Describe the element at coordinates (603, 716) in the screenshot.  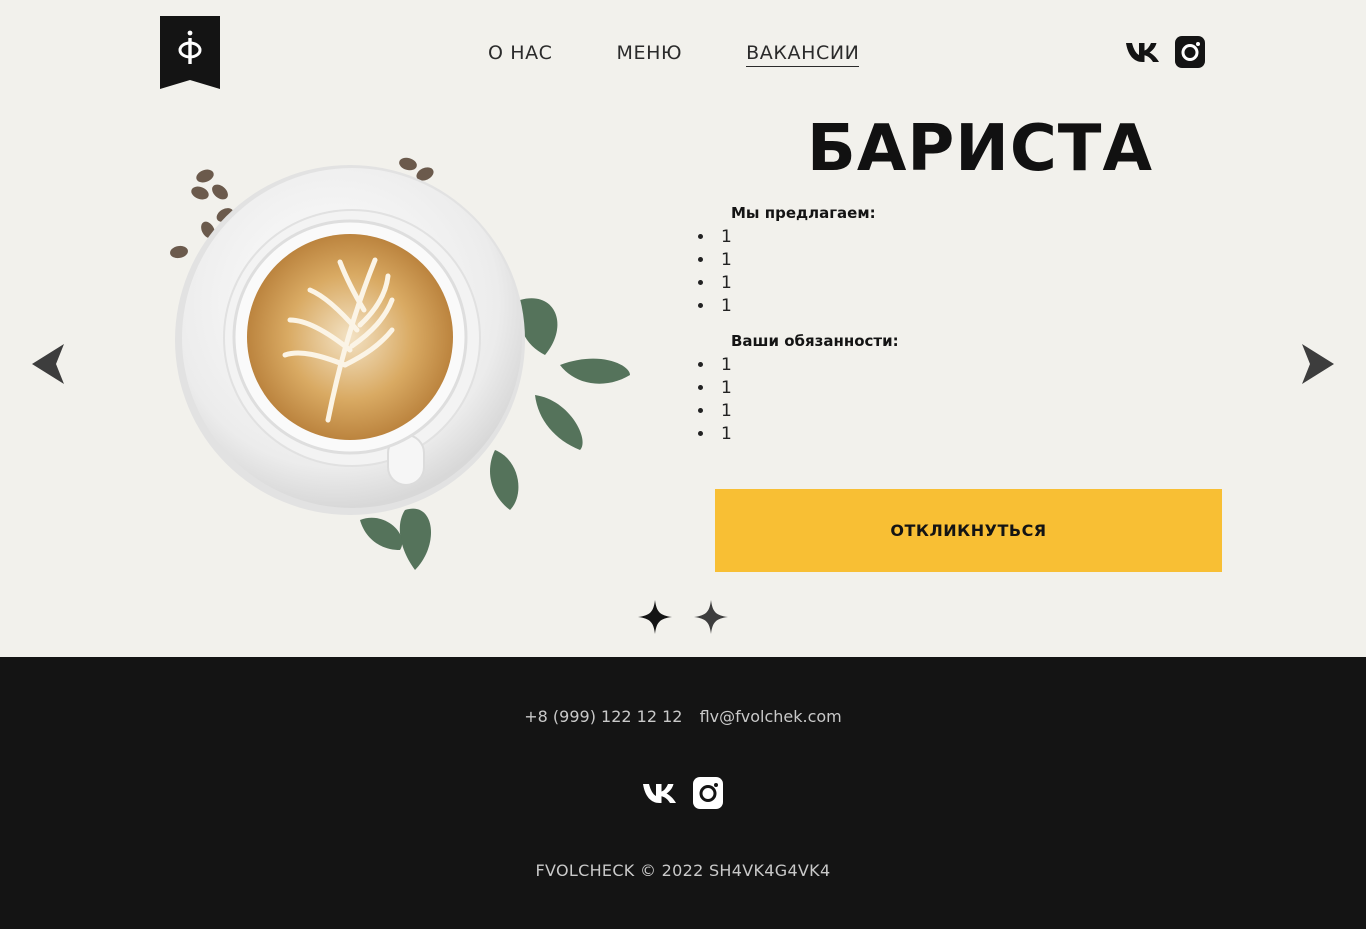
I see `footer-phone: +8 (999) 122 12 12` at that location.